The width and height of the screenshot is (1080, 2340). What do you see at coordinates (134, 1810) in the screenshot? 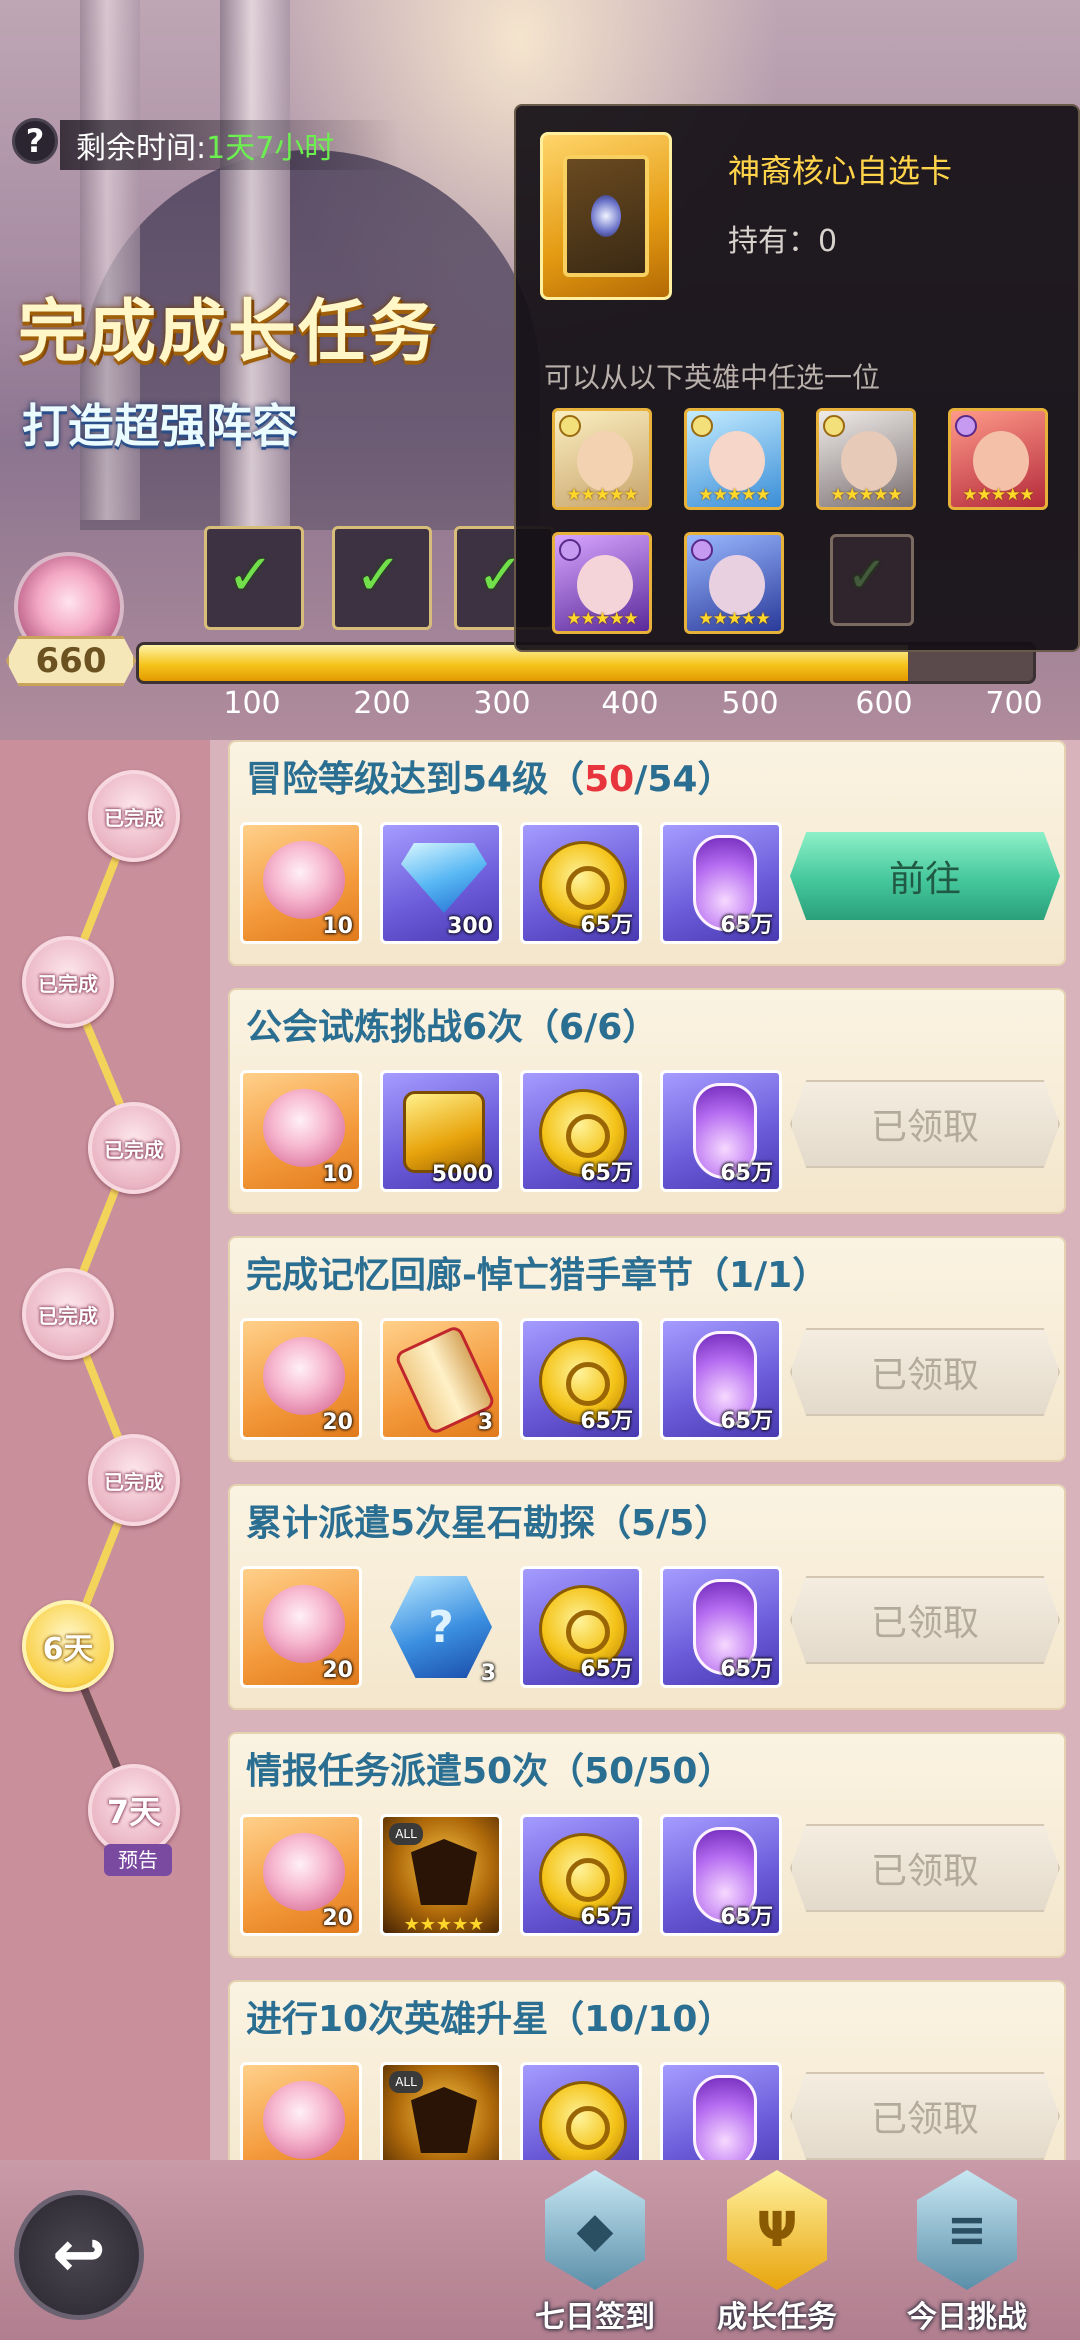
I see `timeline-node-next-day: 7天` at bounding box center [134, 1810].